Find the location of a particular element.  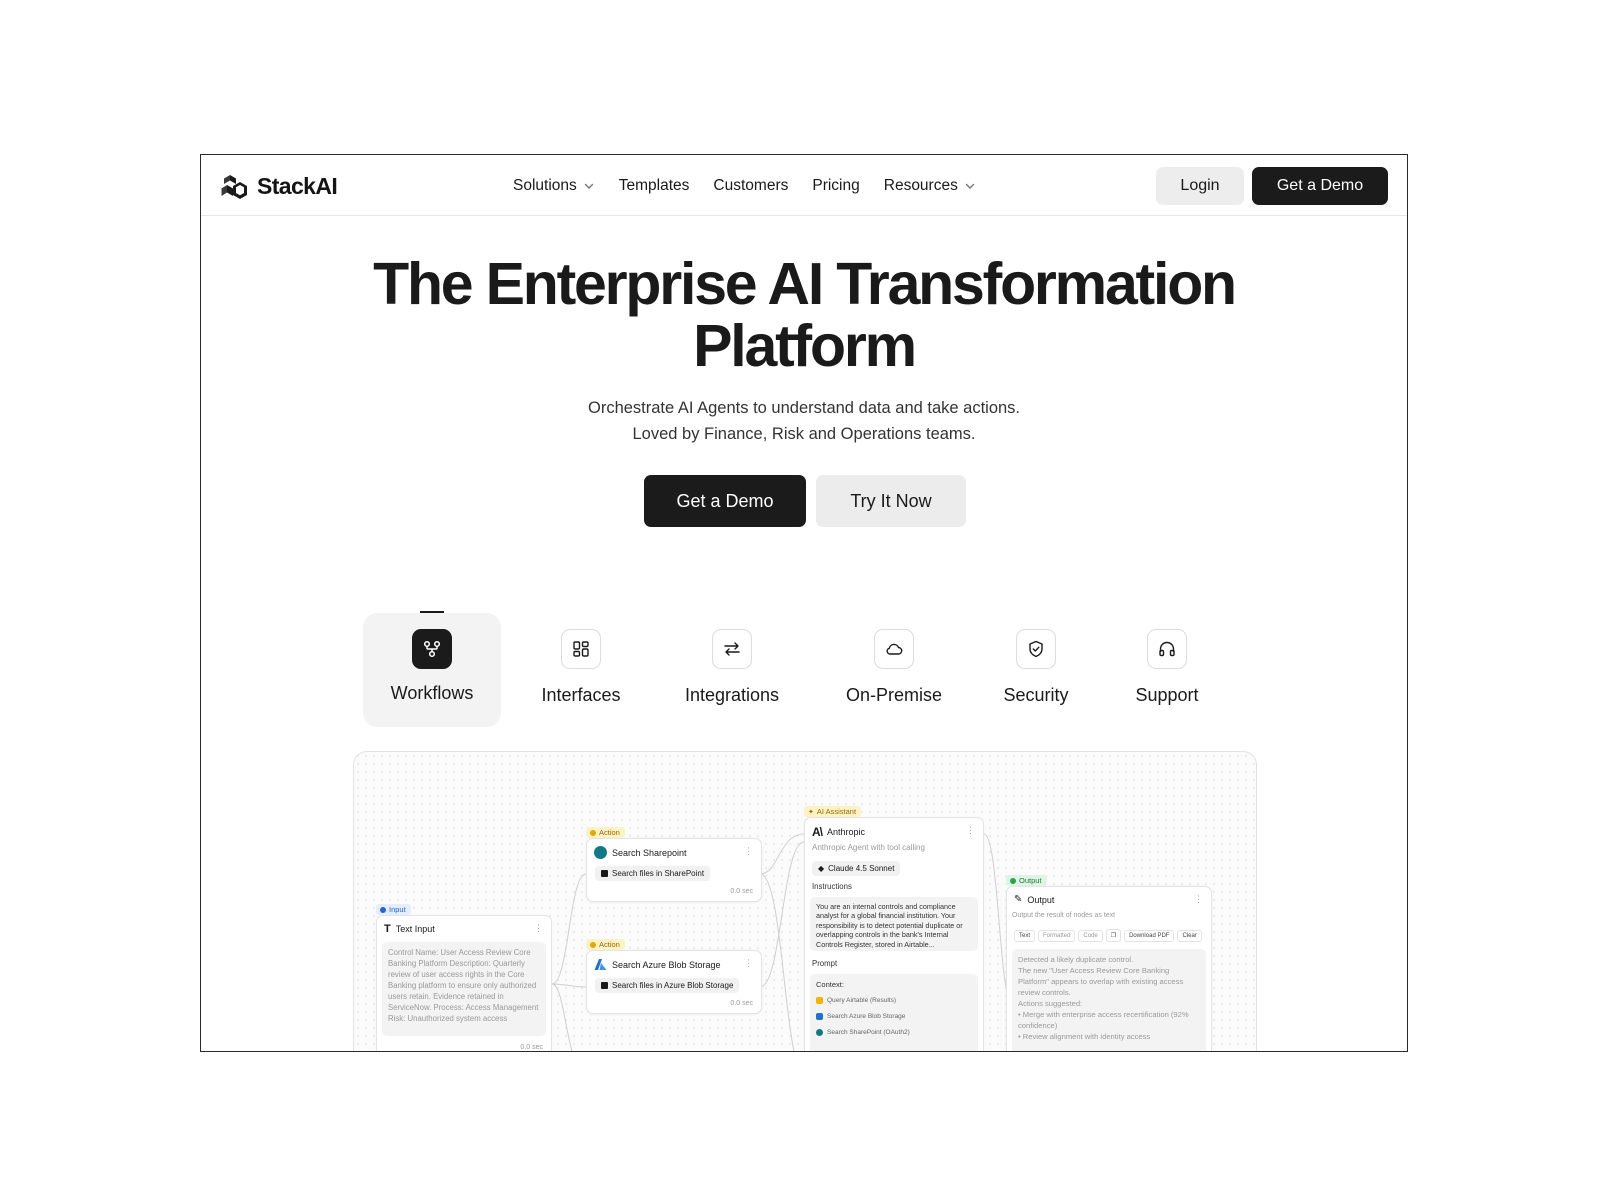

context-item-label: Search SharePoint (OAuth2) is located at coordinates (868, 1032).